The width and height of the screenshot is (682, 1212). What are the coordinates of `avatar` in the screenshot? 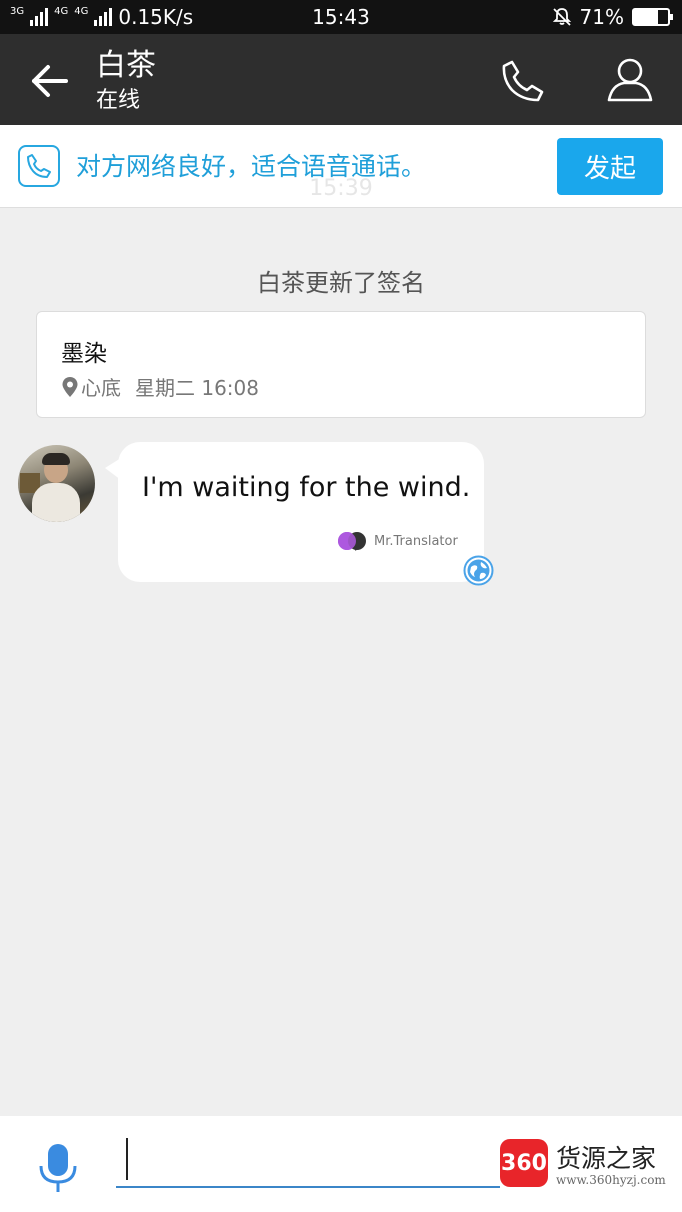 It's located at (56, 483).